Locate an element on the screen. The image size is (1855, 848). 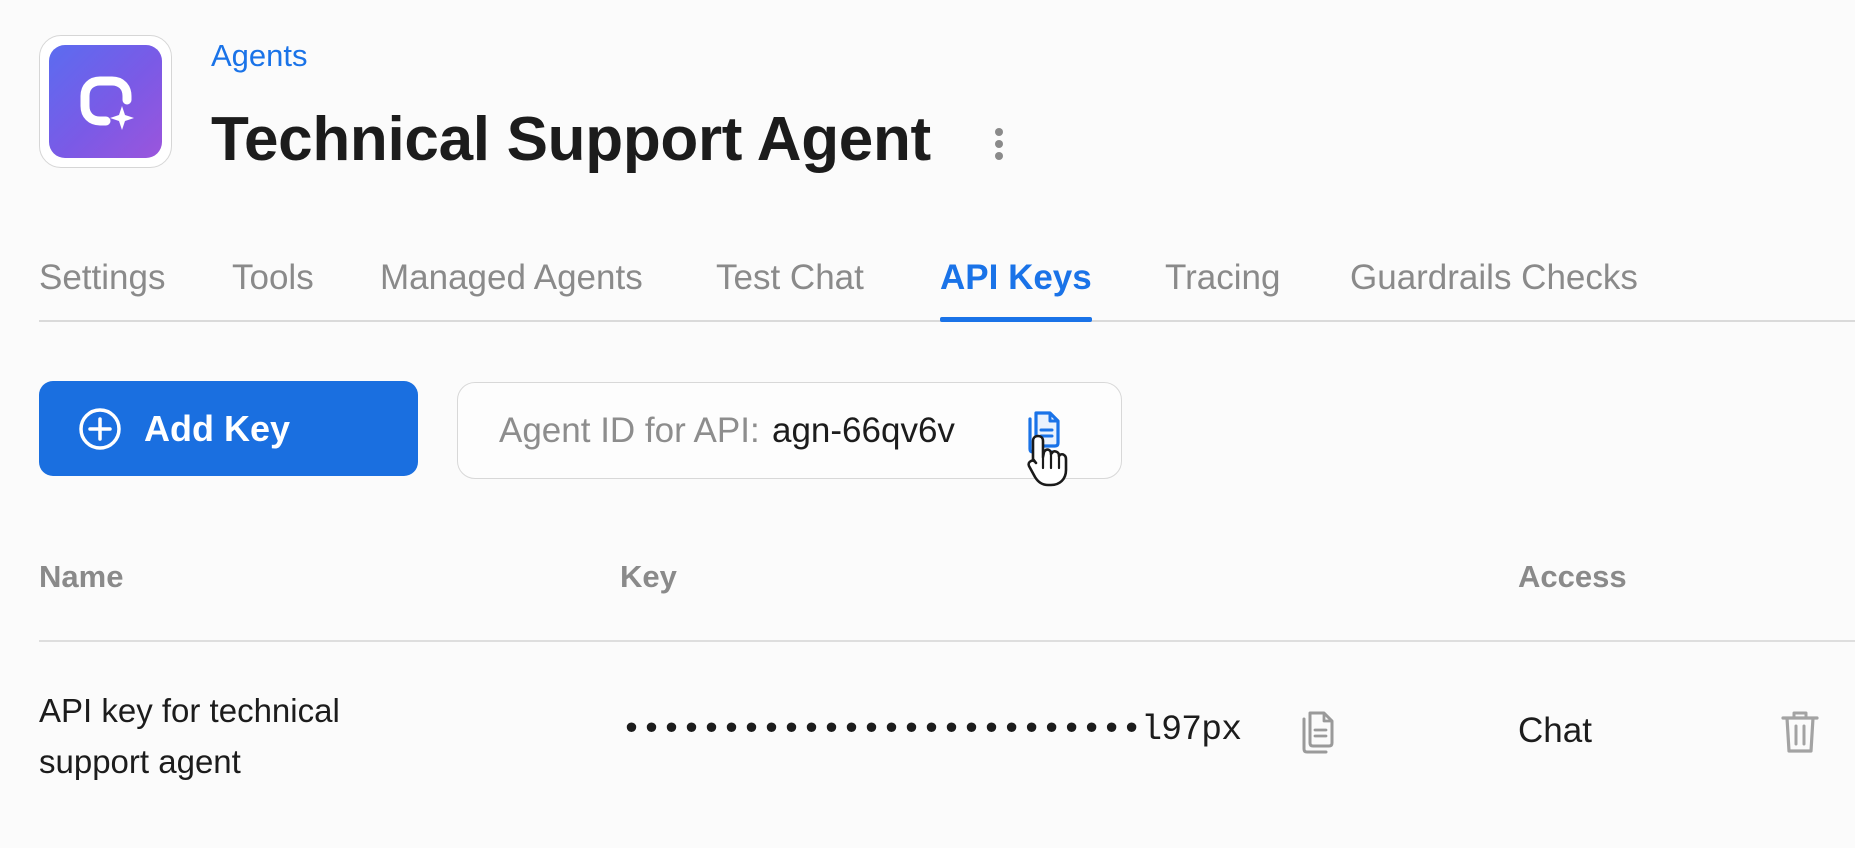
delete-key-button is located at coordinates (1800, 732).